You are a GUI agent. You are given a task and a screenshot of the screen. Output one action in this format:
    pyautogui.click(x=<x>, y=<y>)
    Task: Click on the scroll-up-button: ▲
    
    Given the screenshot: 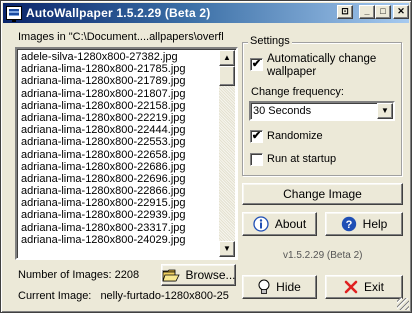 What is the action you would take?
    pyautogui.click(x=227, y=58)
    